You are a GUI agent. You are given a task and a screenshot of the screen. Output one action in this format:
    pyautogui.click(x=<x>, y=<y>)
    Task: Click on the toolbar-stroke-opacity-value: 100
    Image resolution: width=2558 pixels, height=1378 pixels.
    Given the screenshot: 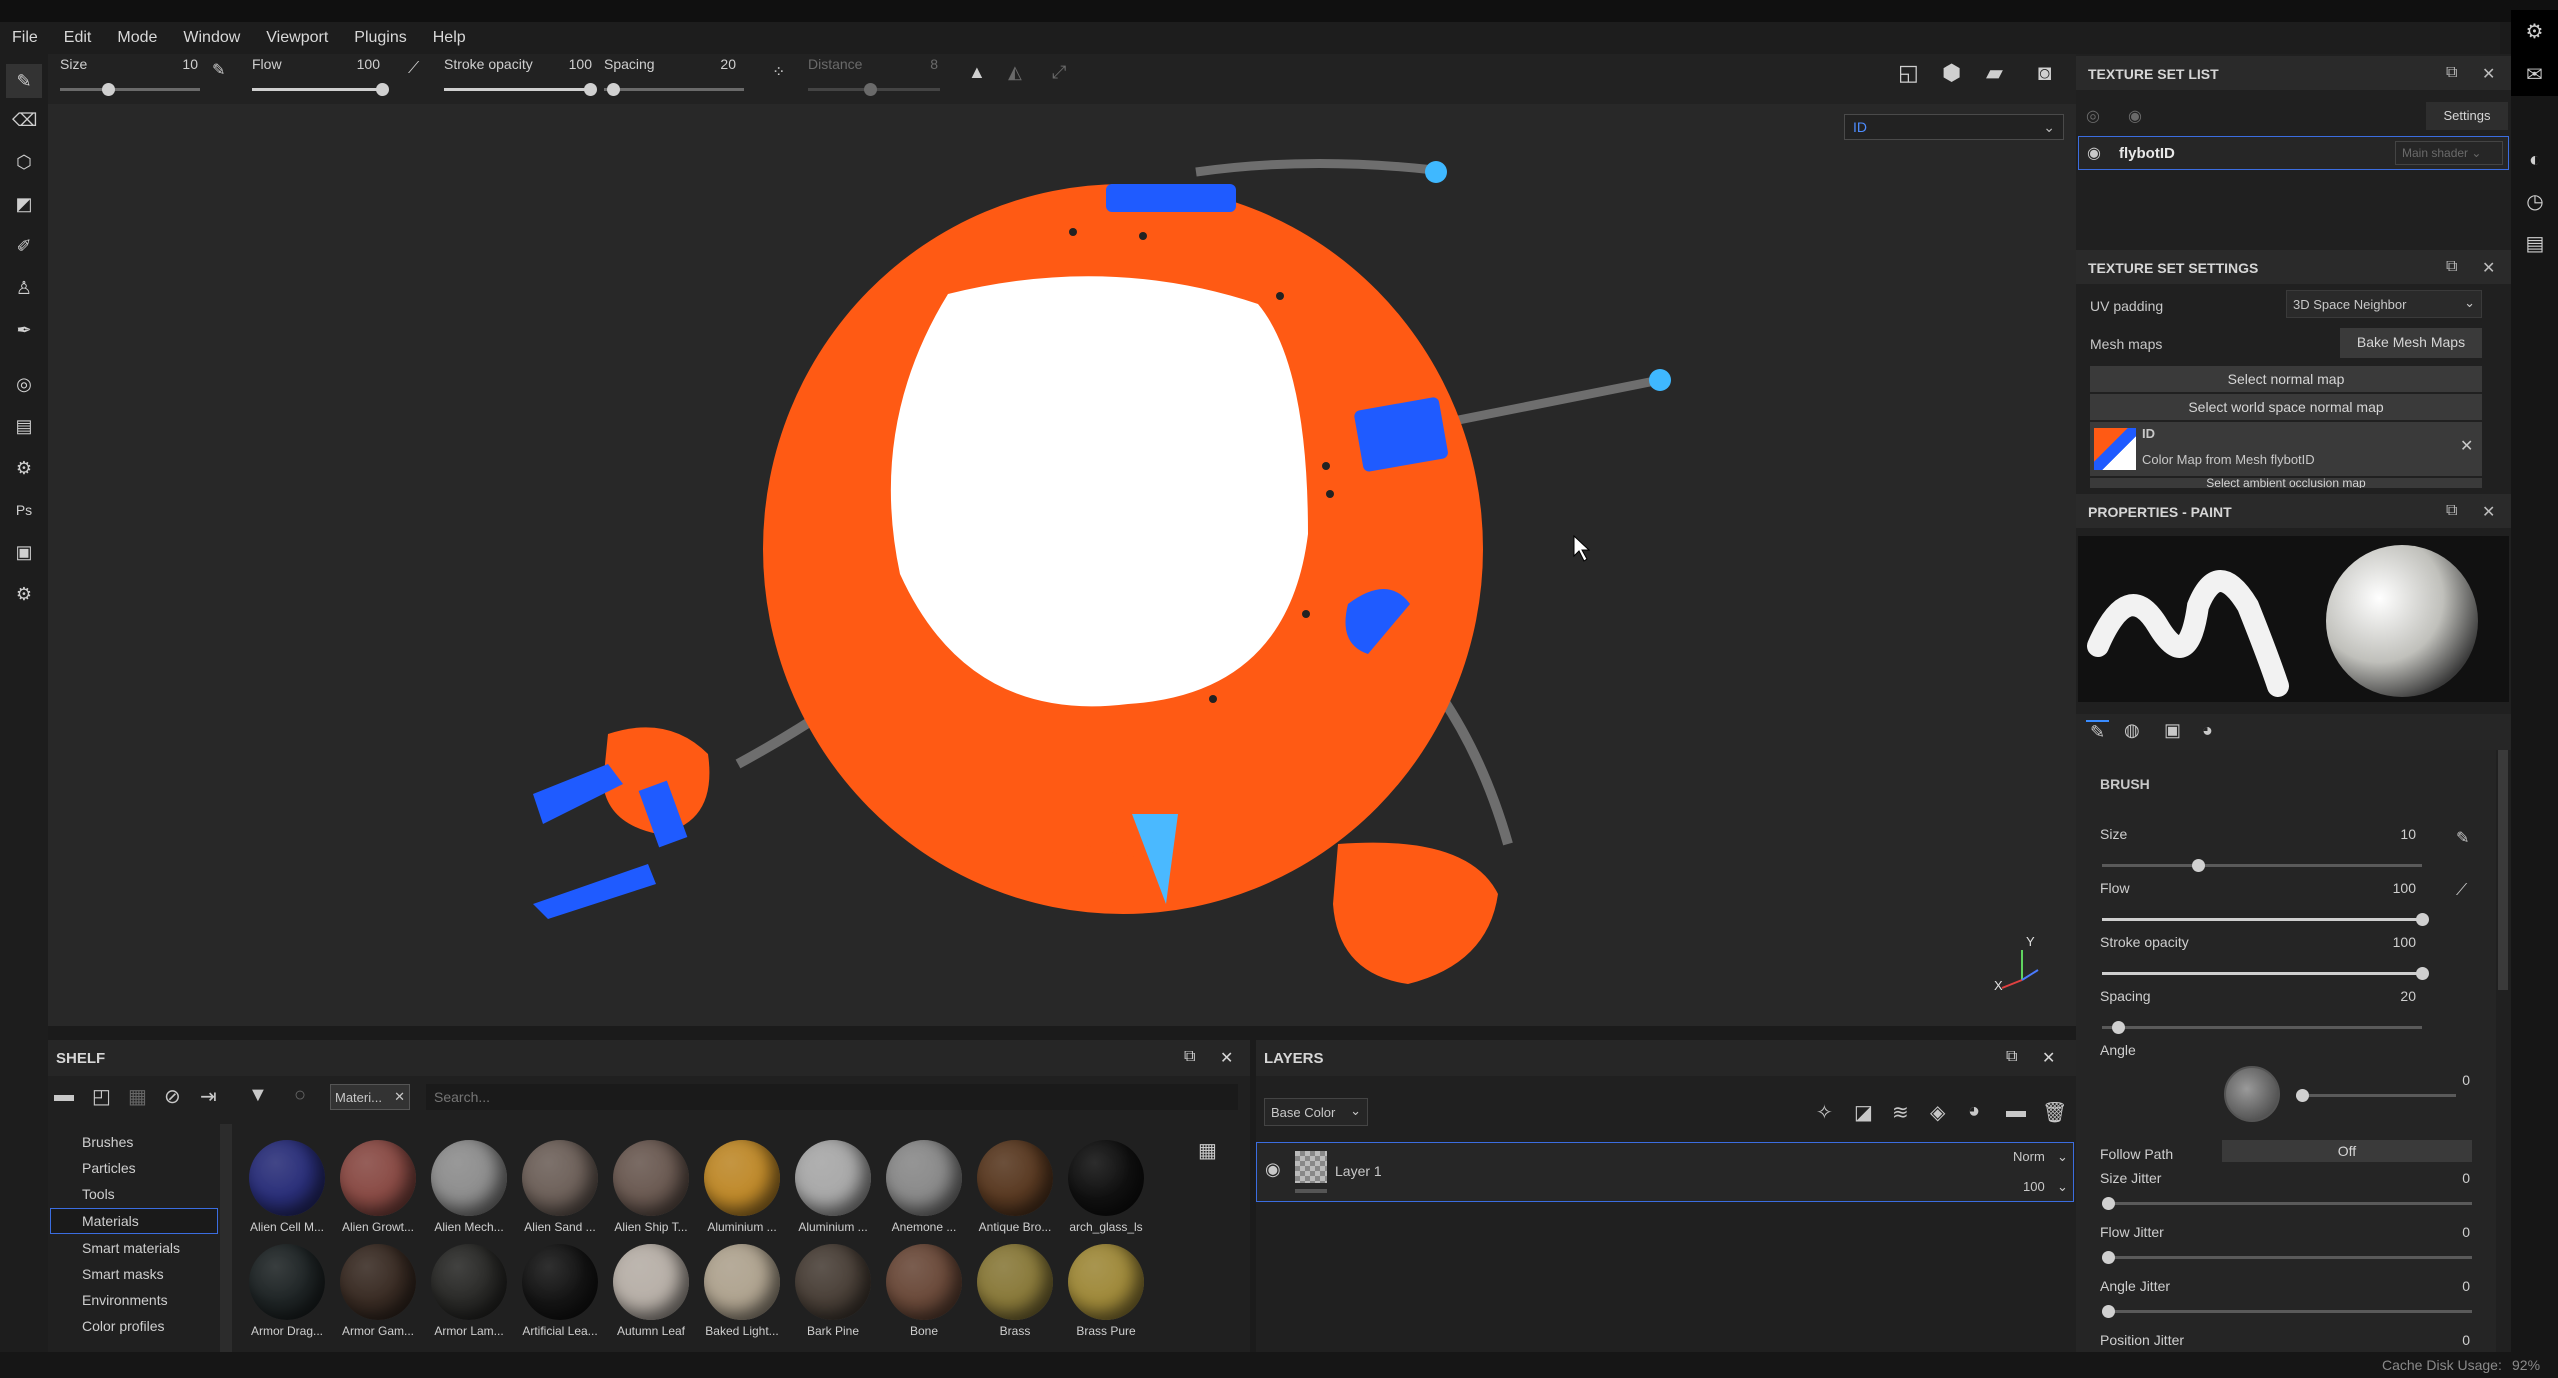 What is the action you would take?
    pyautogui.click(x=562, y=64)
    